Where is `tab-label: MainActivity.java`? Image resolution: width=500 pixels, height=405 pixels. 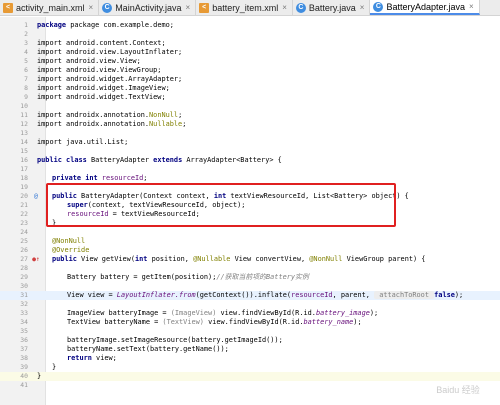 tab-label: MainActivity.java is located at coordinates (148, 7).